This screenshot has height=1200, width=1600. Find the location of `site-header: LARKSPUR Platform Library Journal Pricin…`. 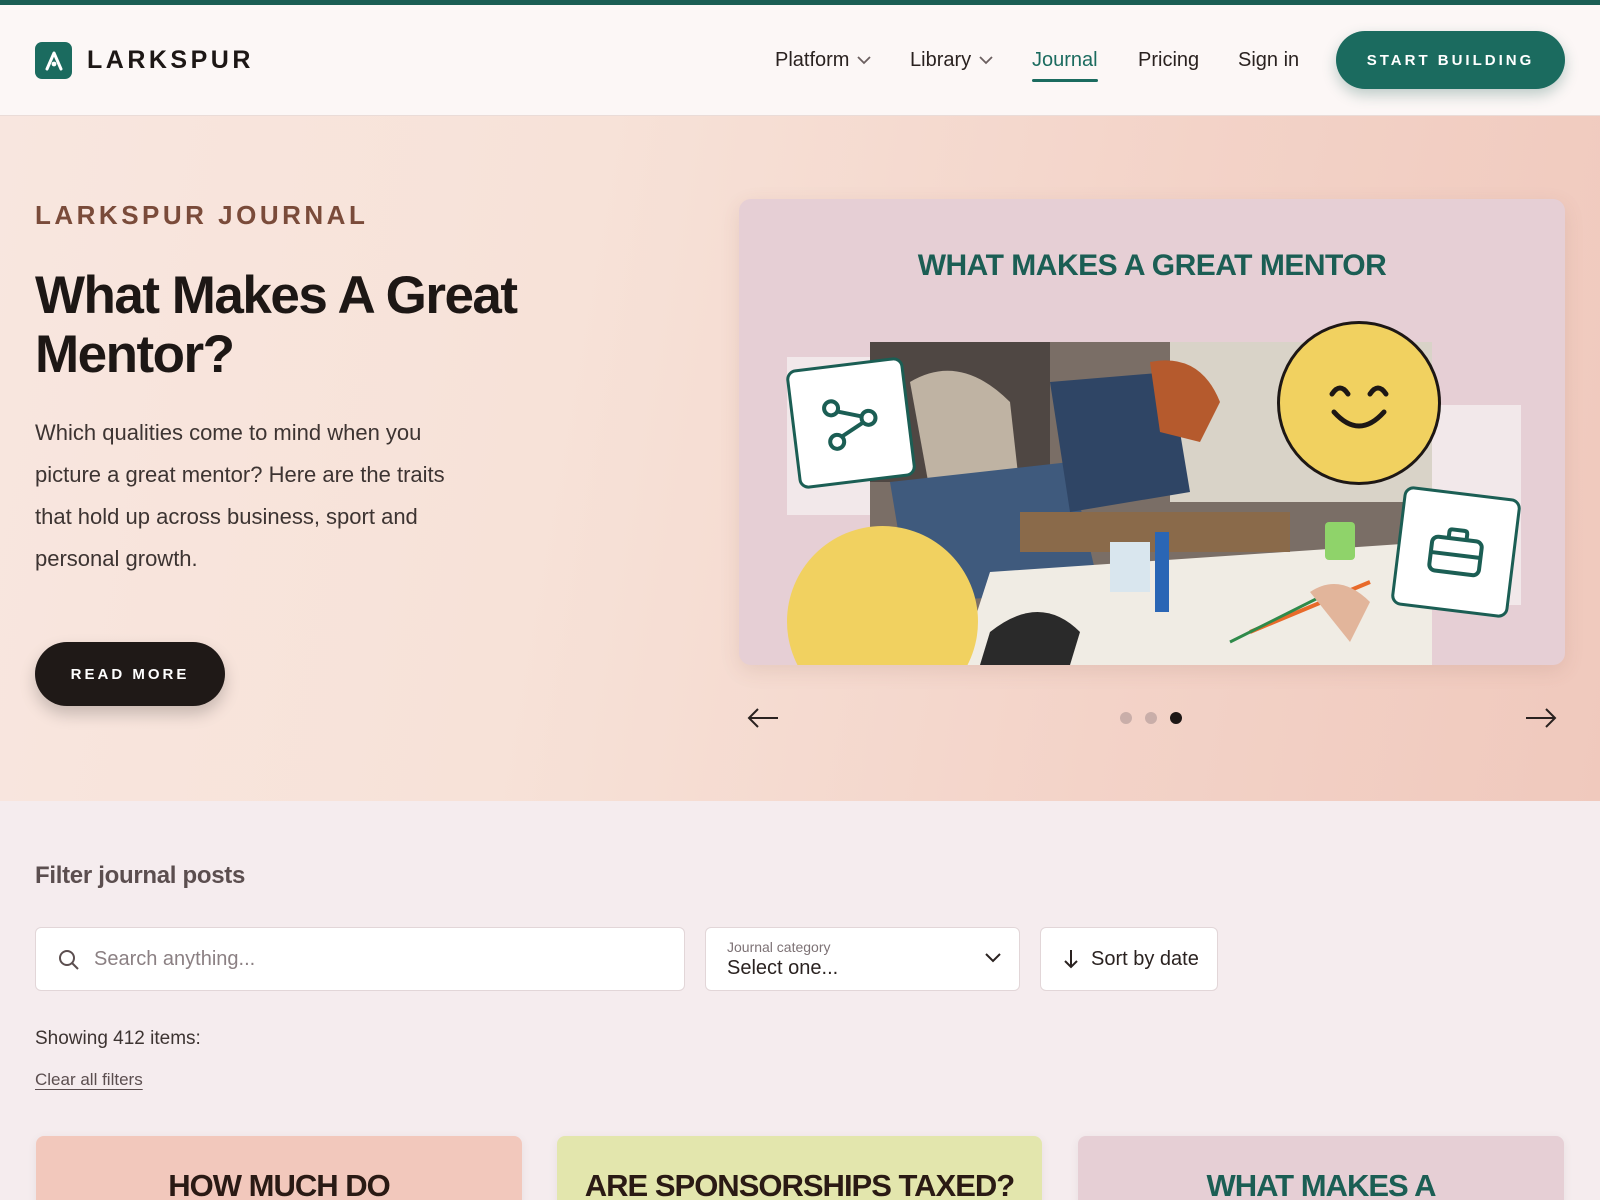

site-header: LARKSPUR Platform Library Journal Pricin… is located at coordinates (800, 60).